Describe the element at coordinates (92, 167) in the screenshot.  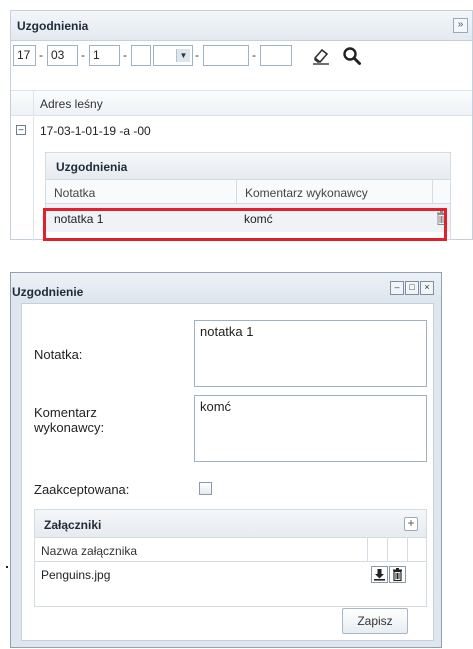
I see `subgrid-title: Uzgodnienia` at that location.